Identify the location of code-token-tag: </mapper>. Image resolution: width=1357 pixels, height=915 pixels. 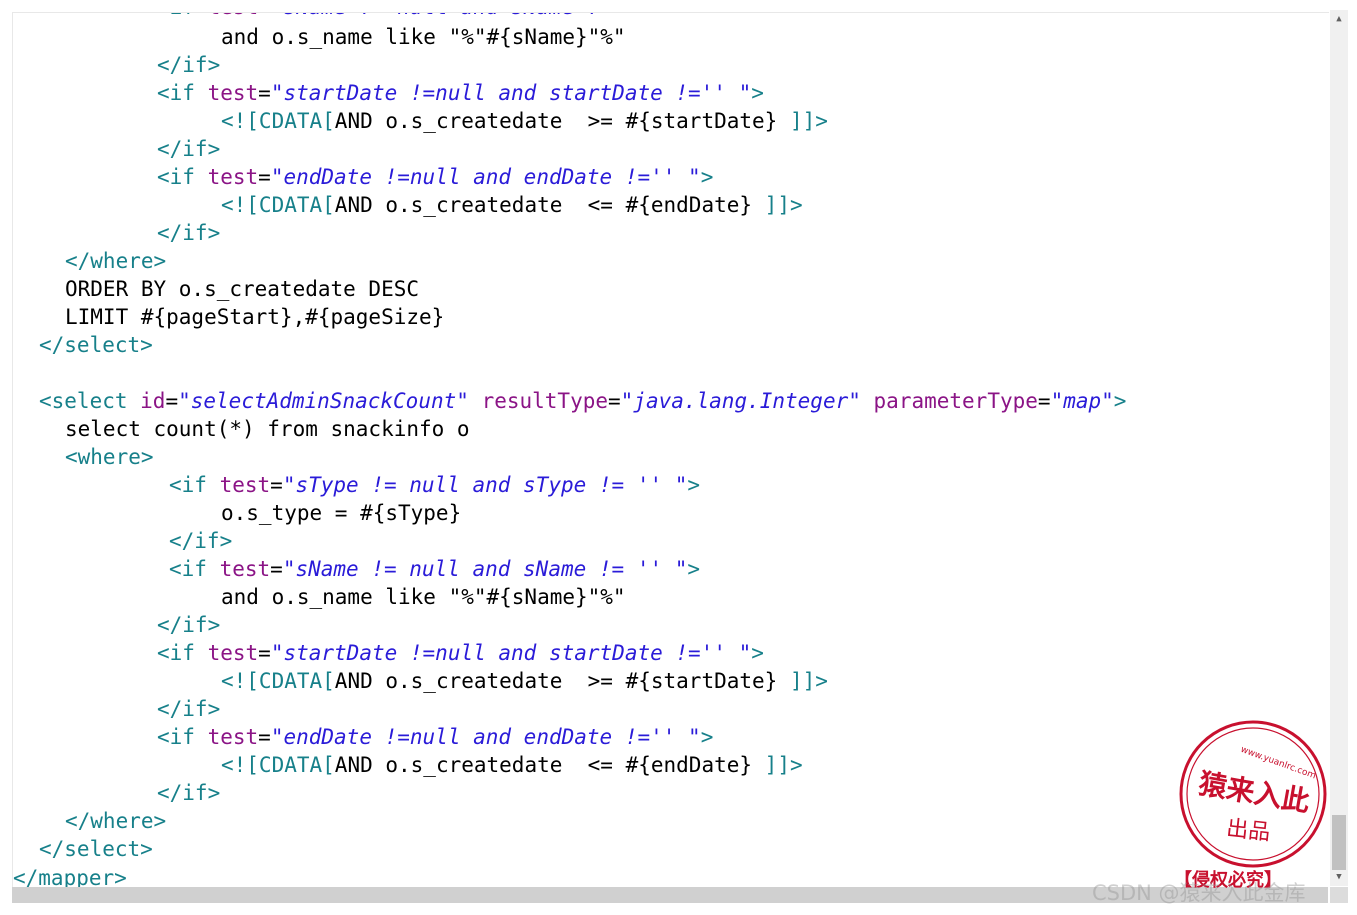
(70, 876).